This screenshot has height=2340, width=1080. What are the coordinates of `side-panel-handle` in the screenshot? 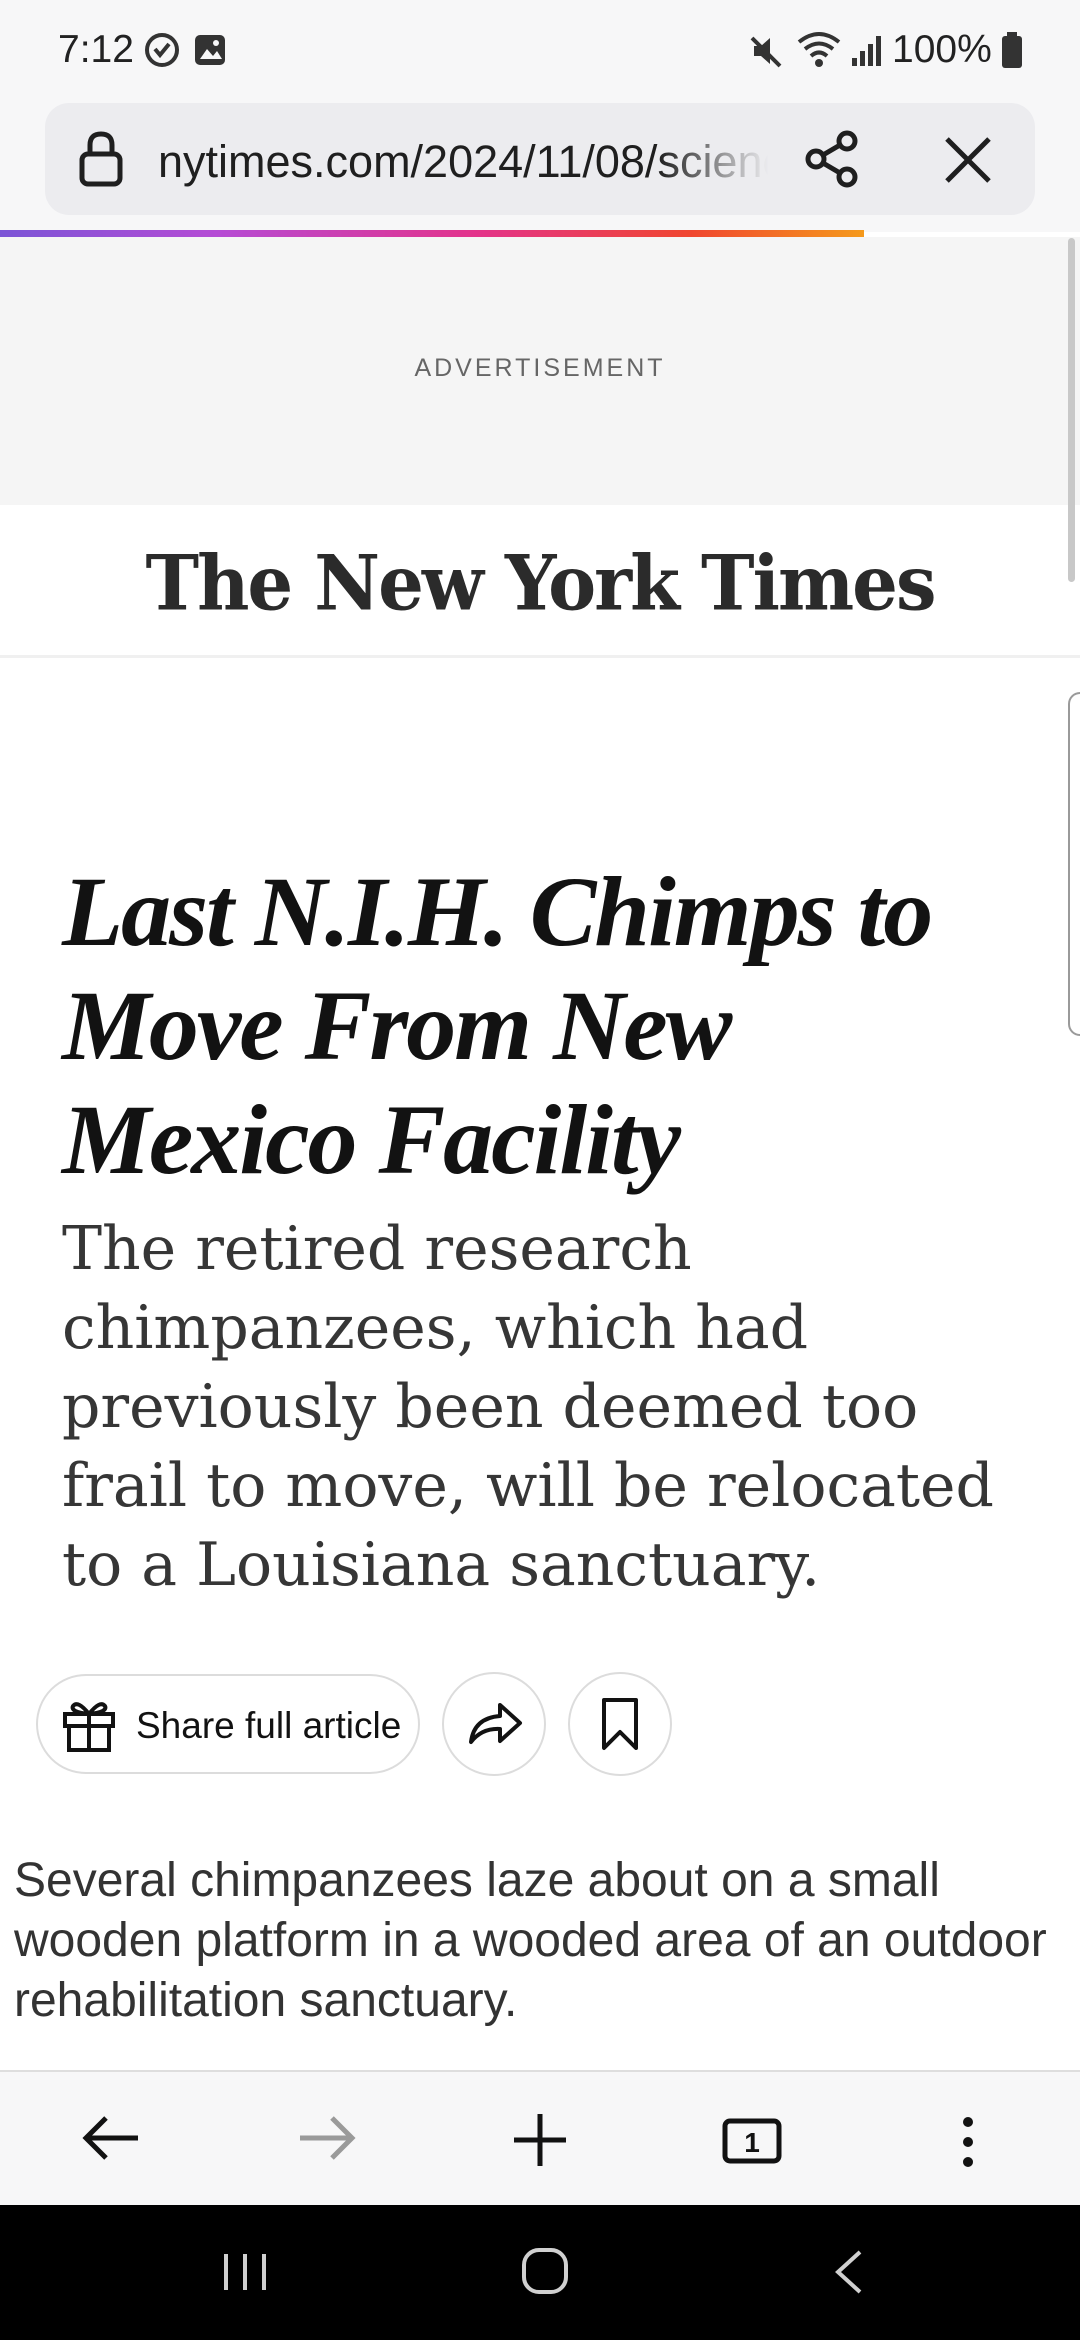 It's located at (1074, 864).